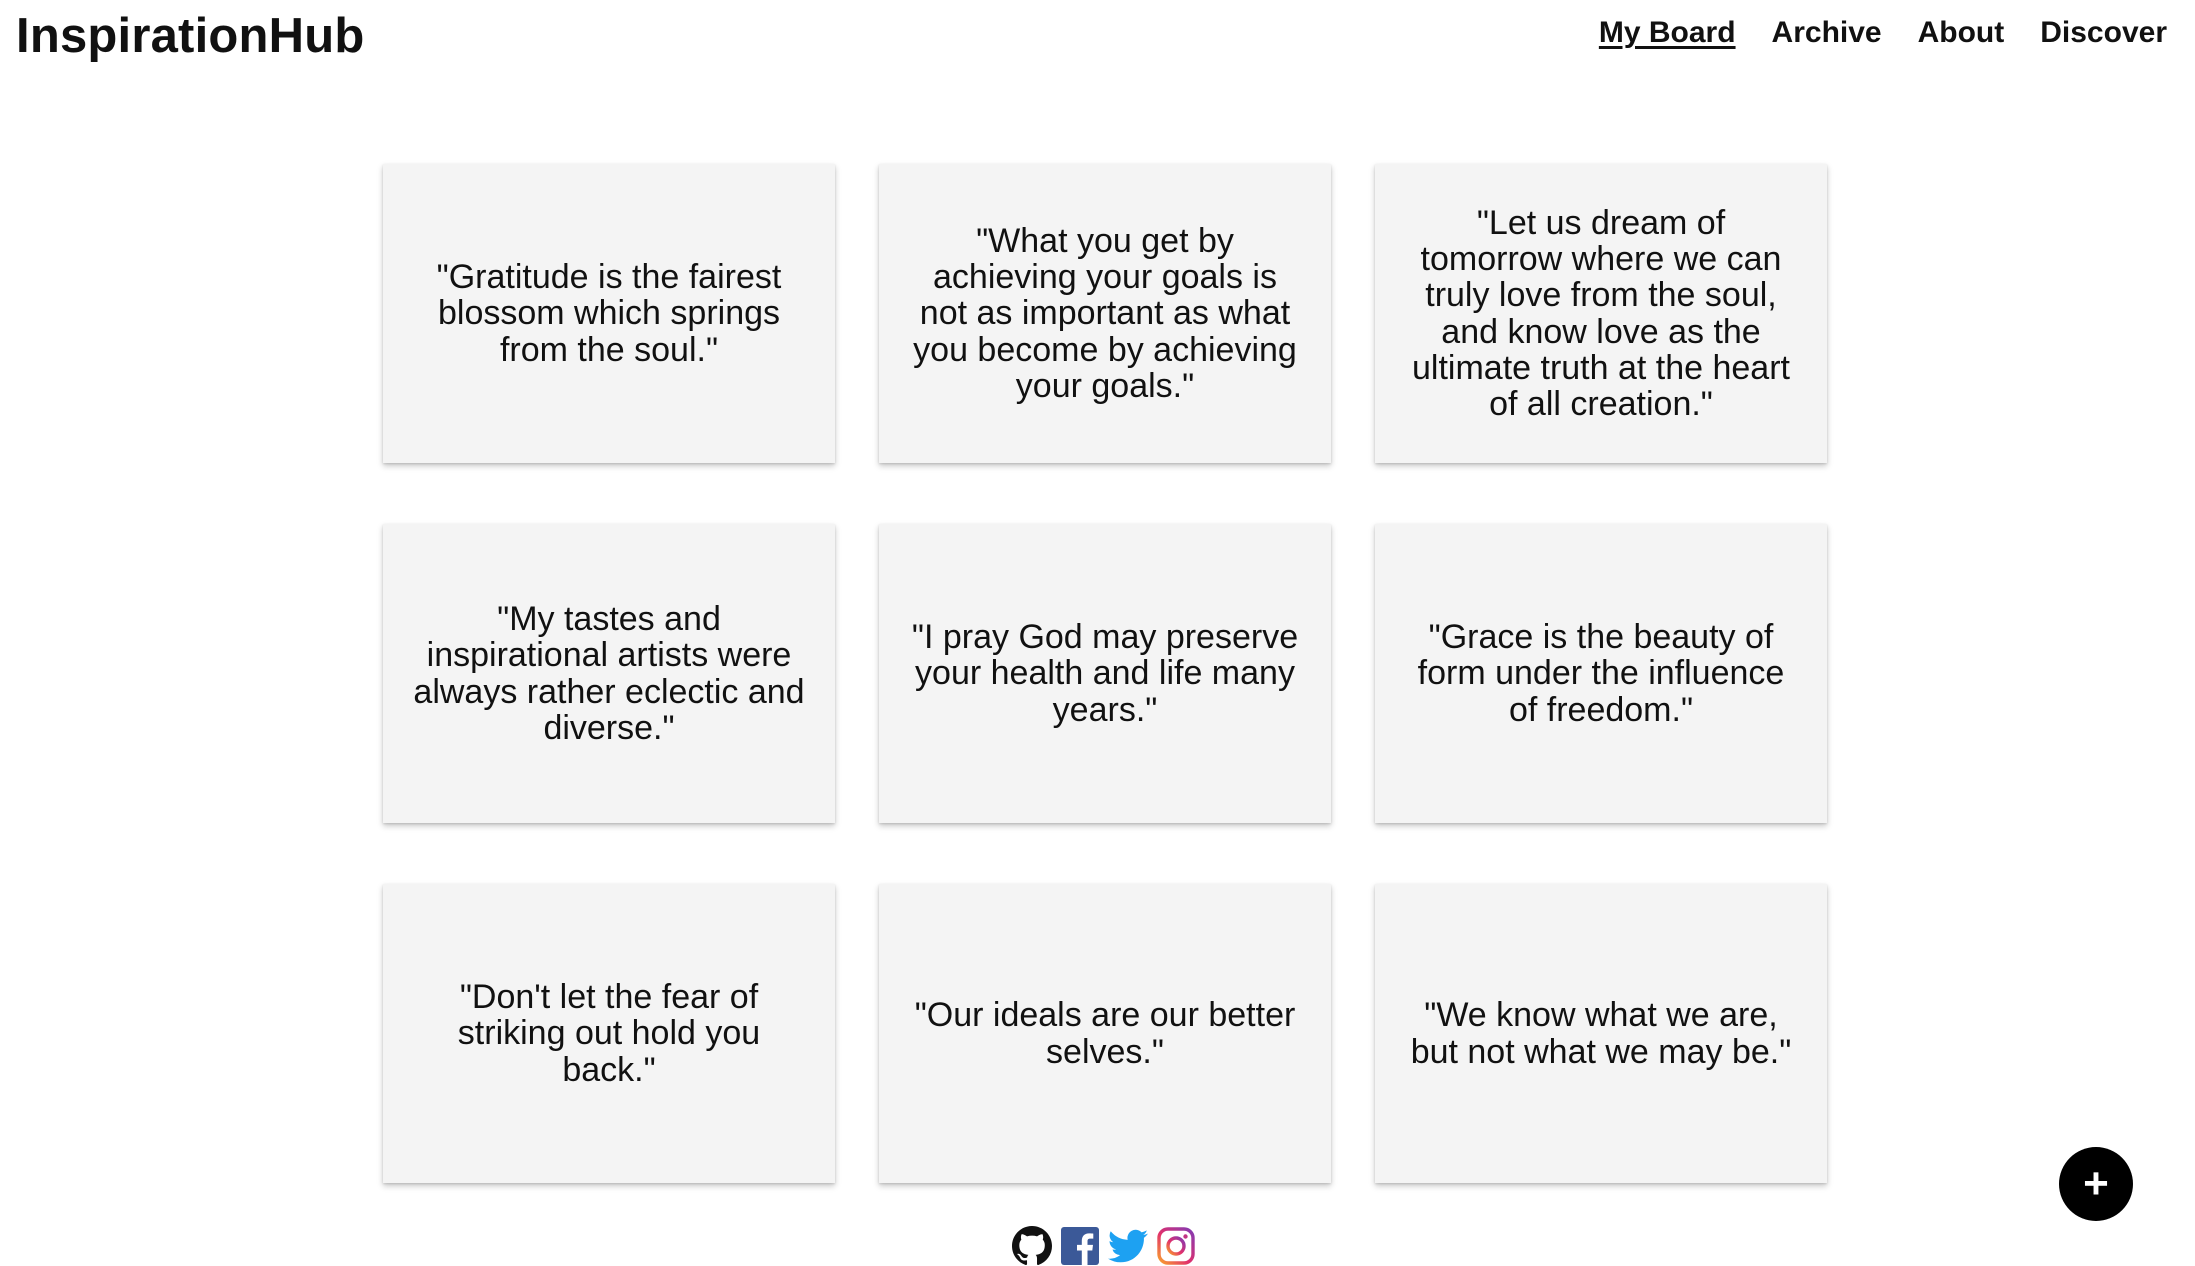  Describe the element at coordinates (1080, 1246) in the screenshot. I see `facebook-icon` at that location.